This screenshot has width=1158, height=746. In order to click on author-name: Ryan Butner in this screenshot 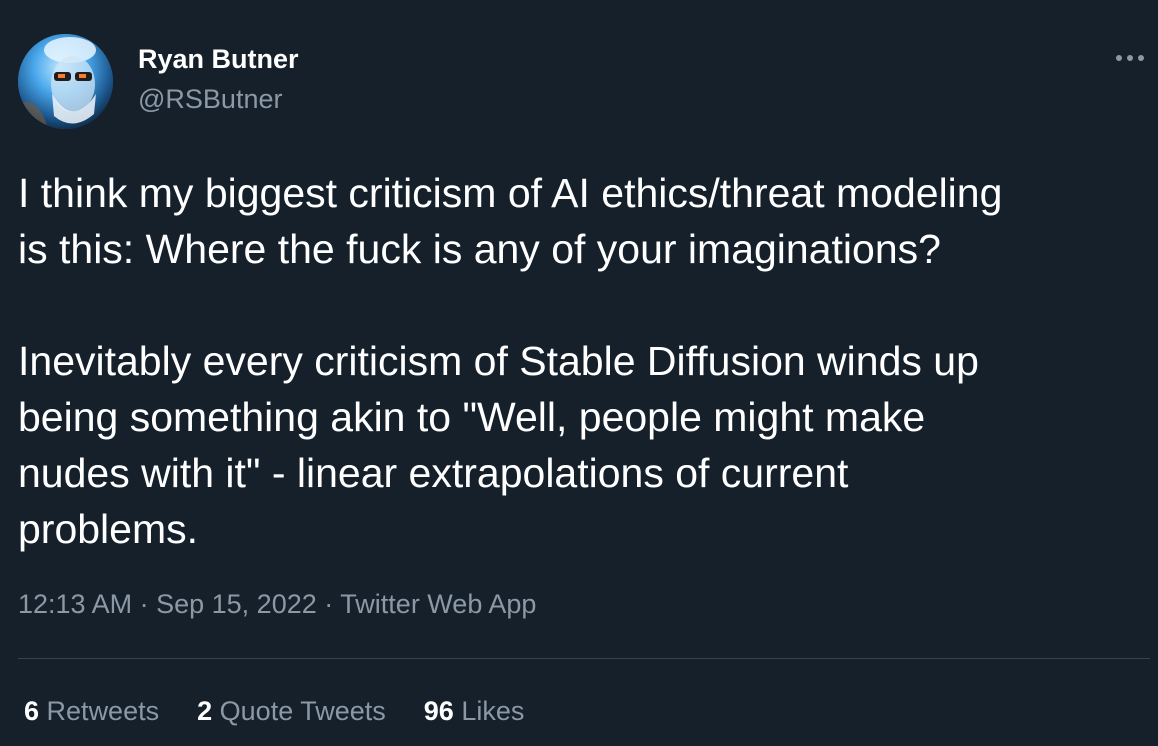, I will do `click(218, 59)`.